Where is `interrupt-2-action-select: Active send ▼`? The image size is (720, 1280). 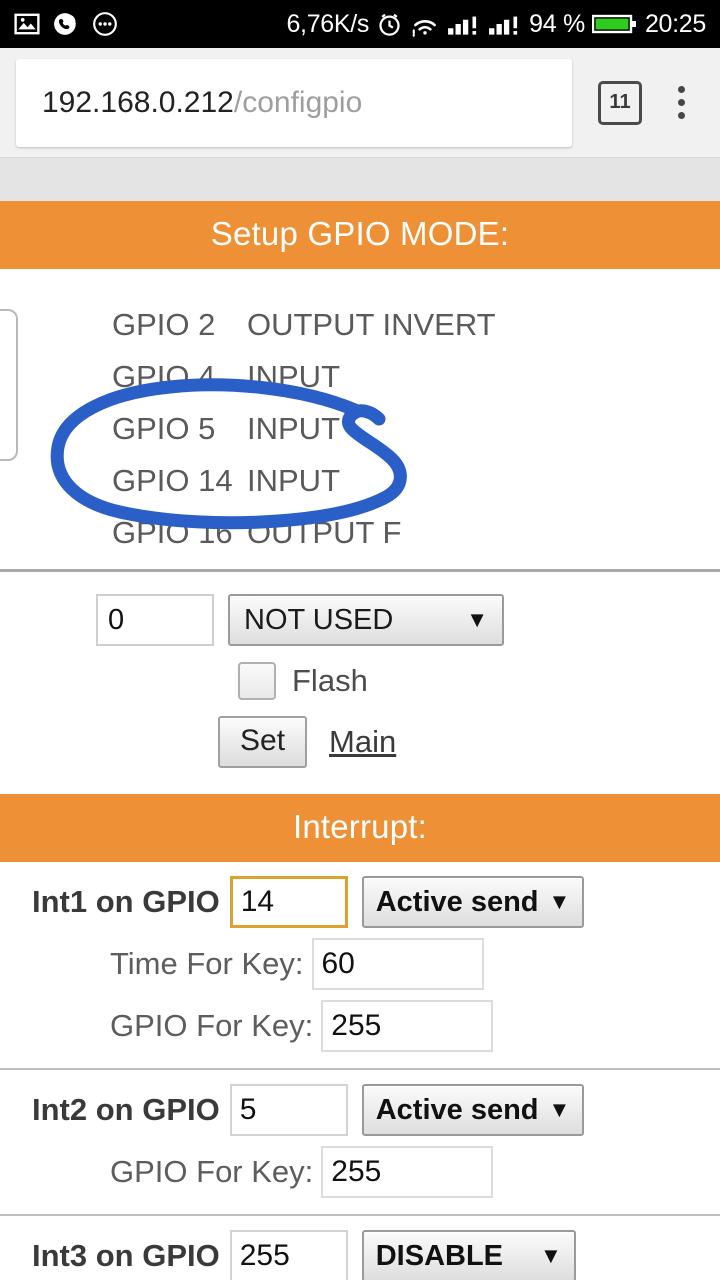 interrupt-2-action-select: Active send ▼ is located at coordinates (473, 1110).